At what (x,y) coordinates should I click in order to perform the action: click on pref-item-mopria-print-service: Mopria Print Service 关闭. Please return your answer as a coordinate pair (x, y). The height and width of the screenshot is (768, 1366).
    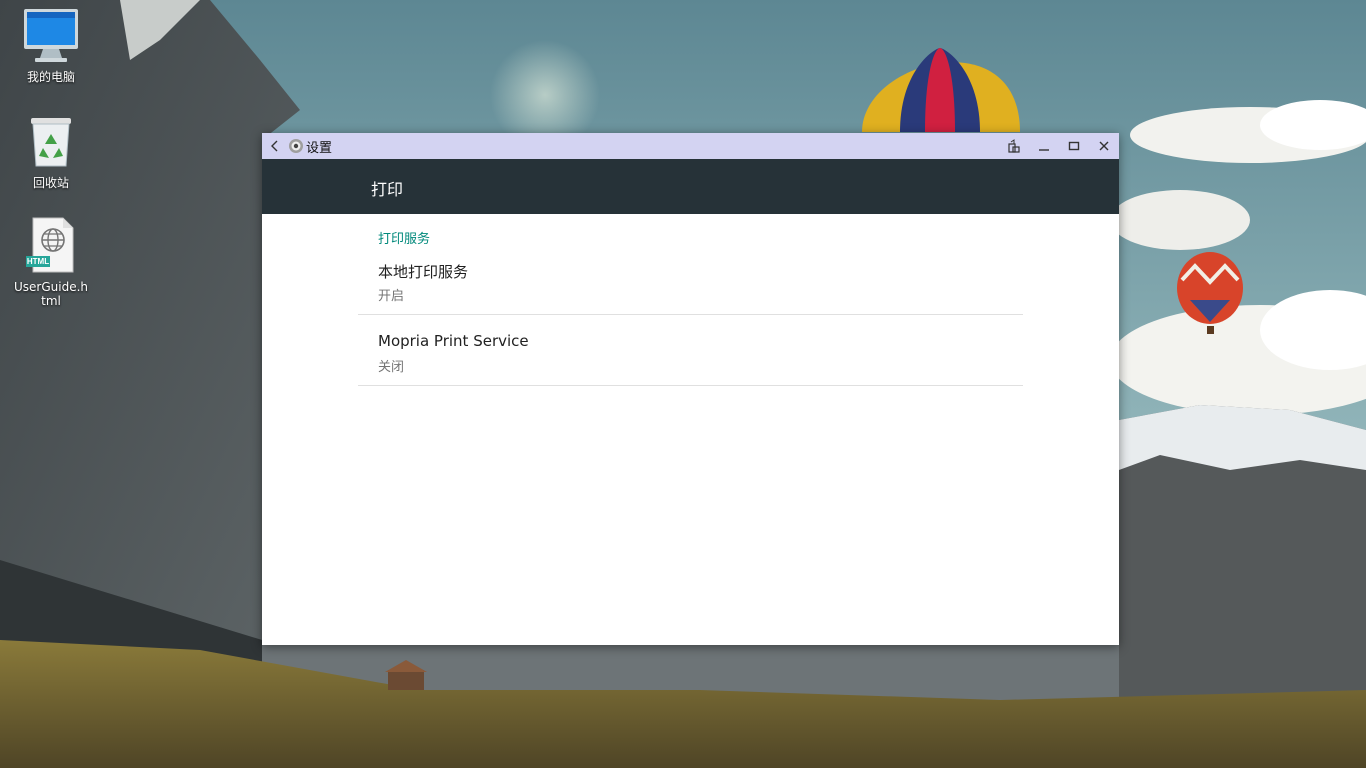
    Looking at the image, I should click on (690, 350).